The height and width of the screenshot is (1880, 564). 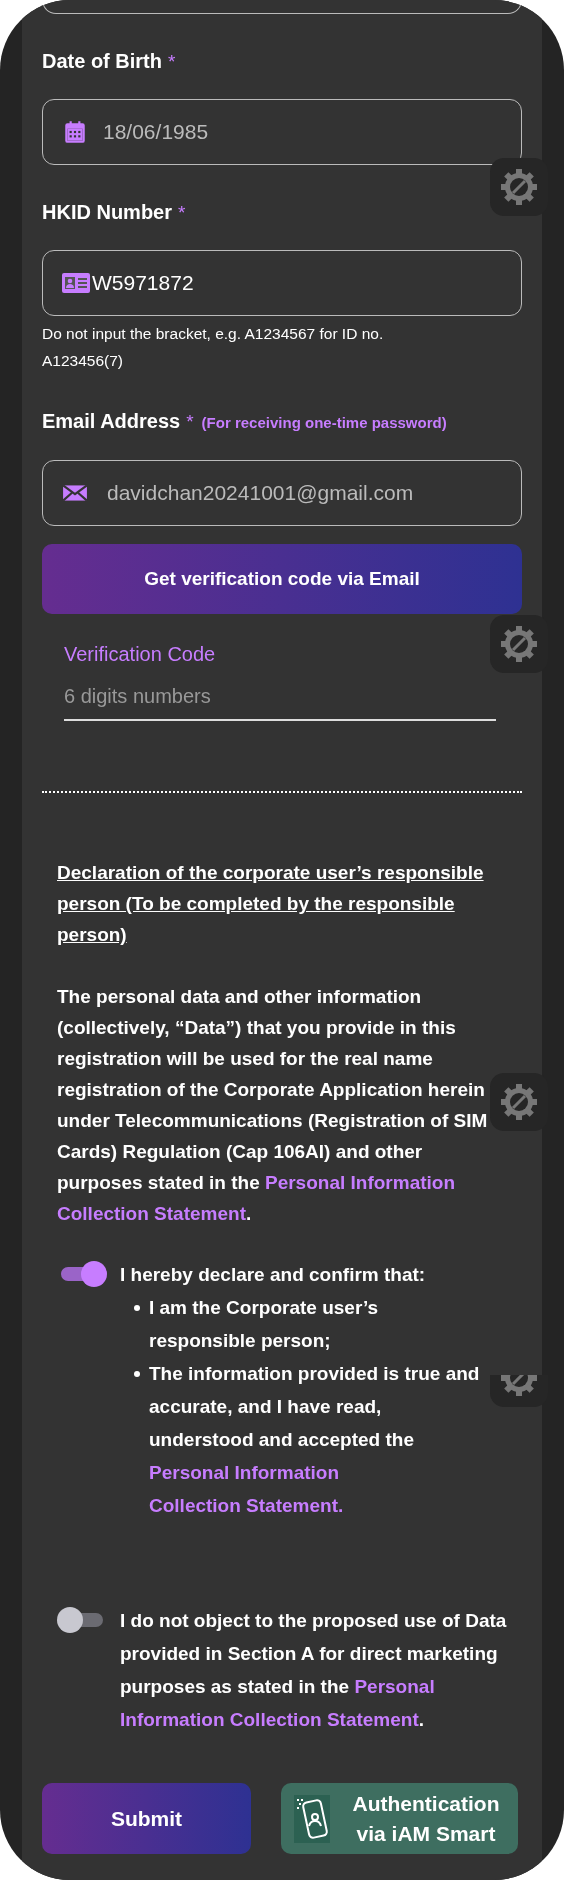 What do you see at coordinates (280, 701) in the screenshot?
I see `input-field: 6 digits numbers` at bounding box center [280, 701].